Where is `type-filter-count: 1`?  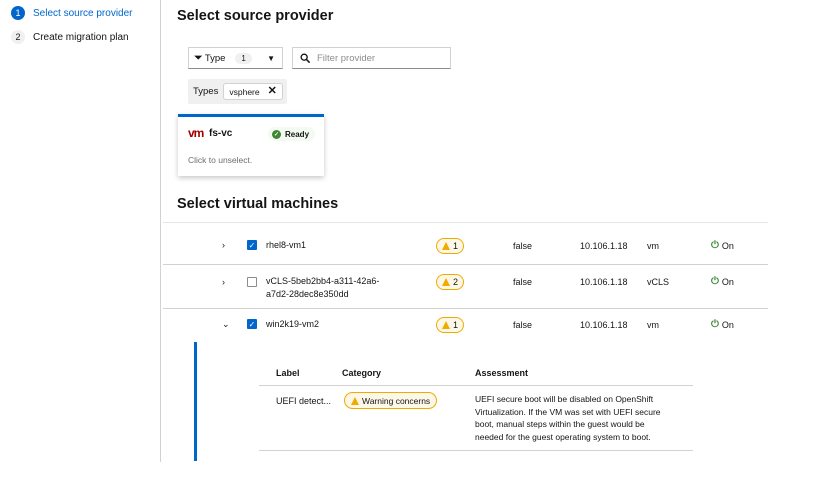
type-filter-count: 1 is located at coordinates (243, 58).